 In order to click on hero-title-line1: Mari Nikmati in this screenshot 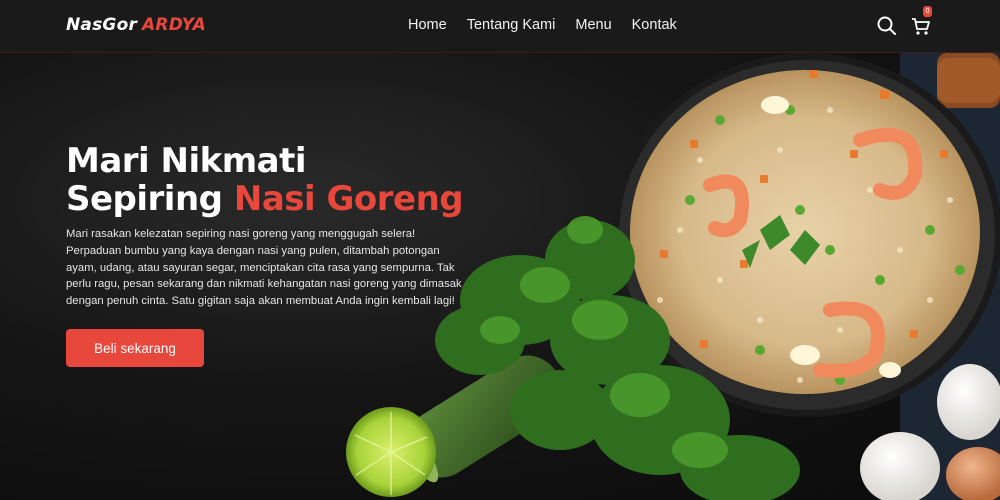, I will do `click(186, 161)`.